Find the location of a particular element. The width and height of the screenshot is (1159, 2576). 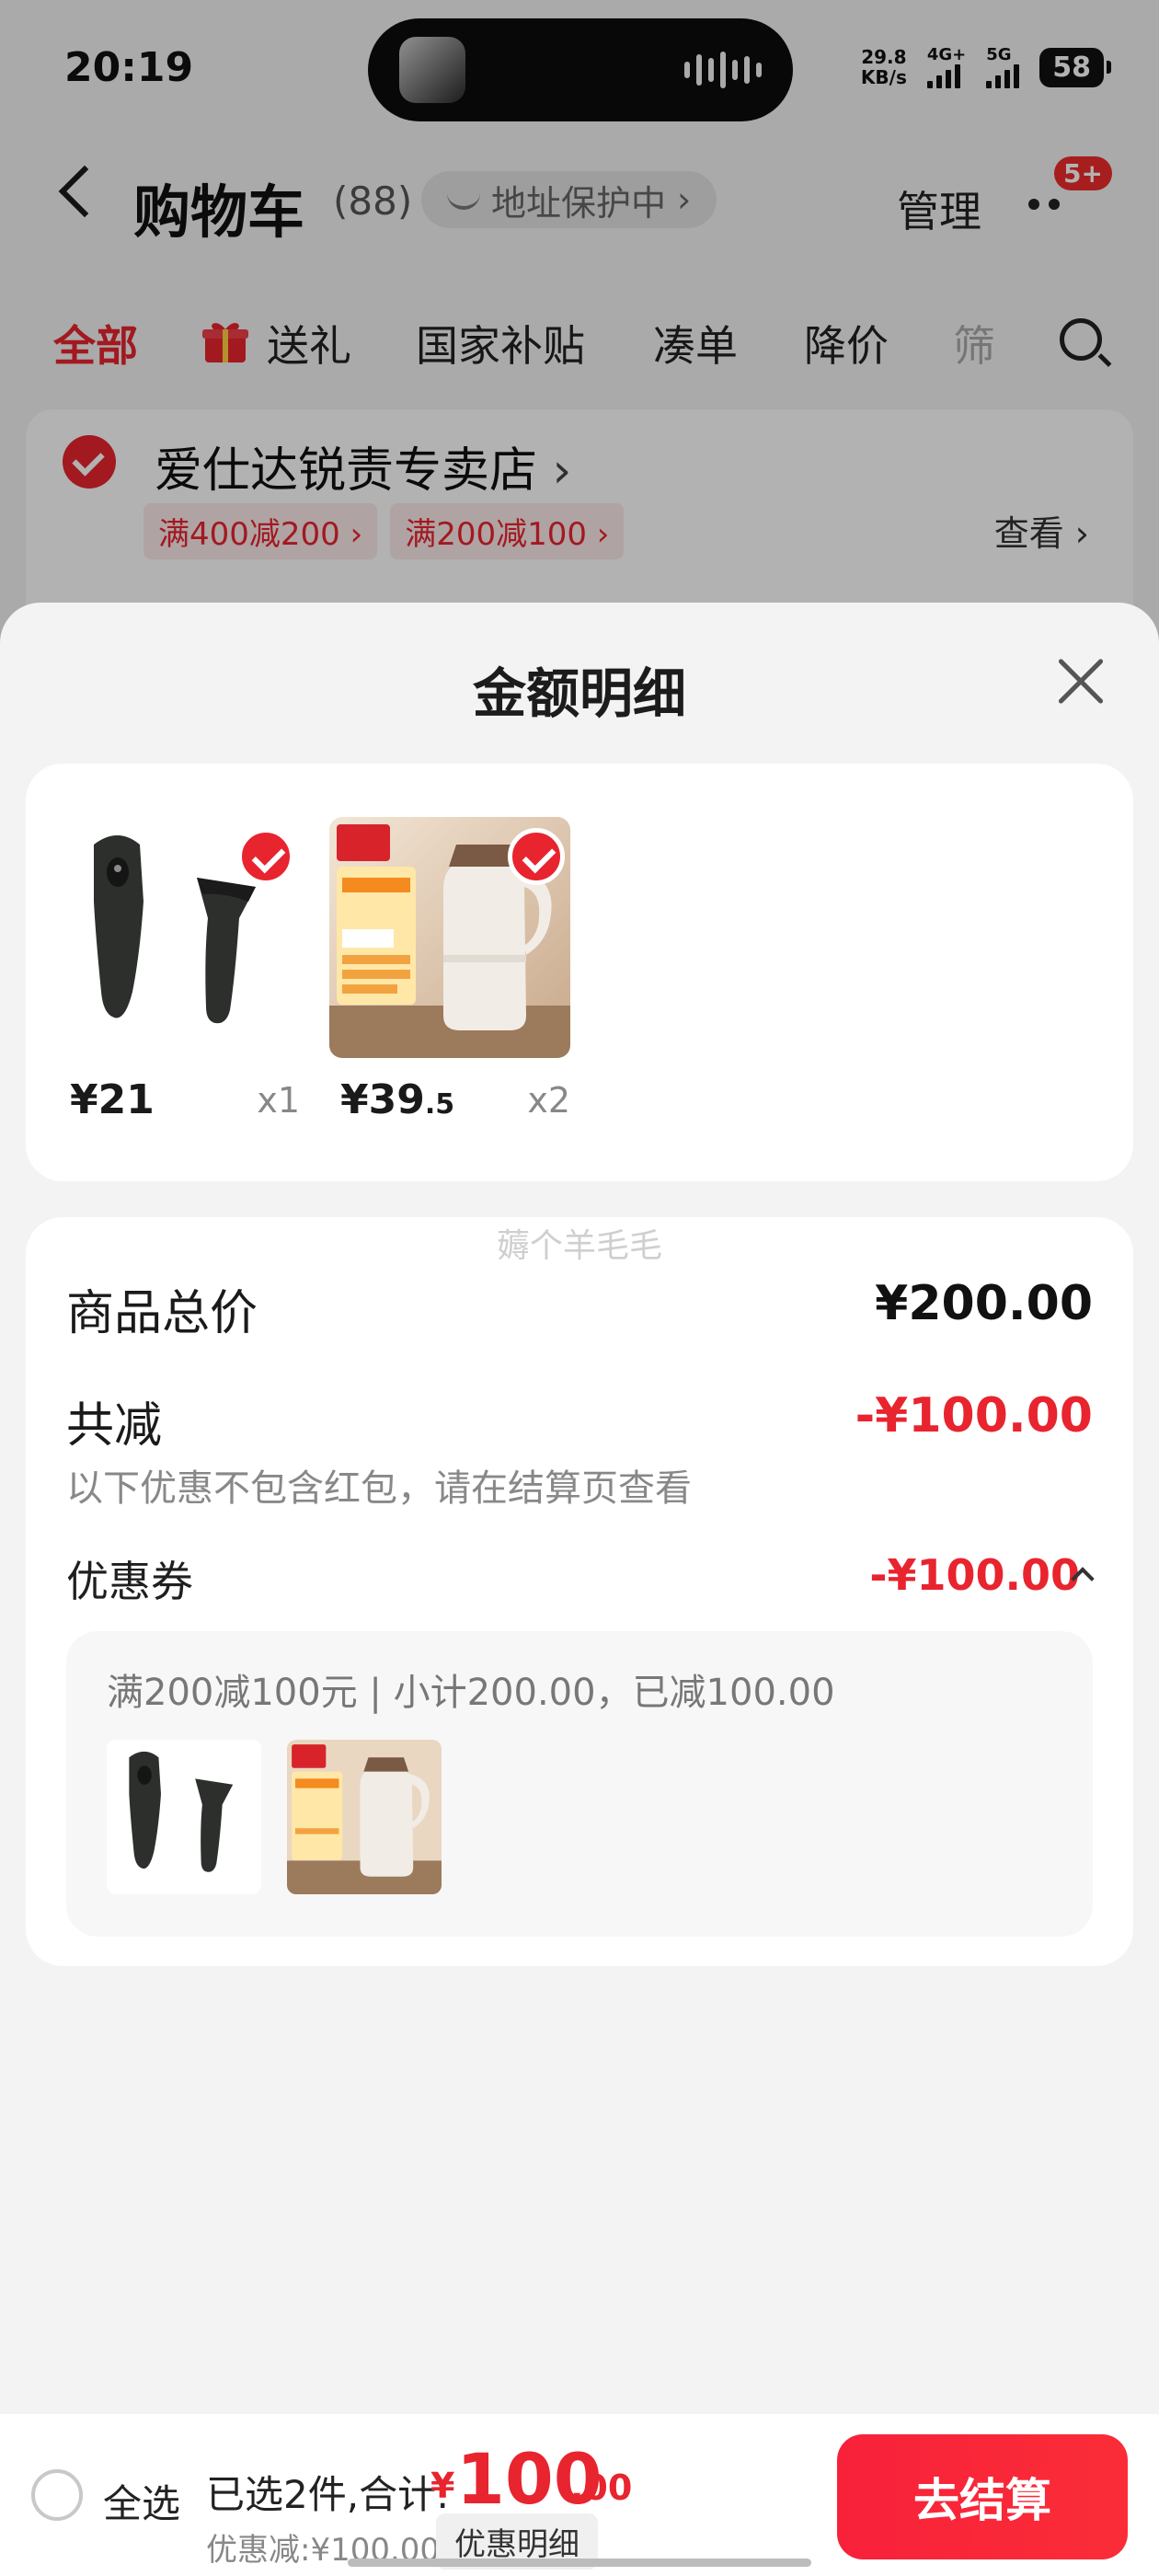

item-price: ¥39.5 is located at coordinates (397, 1099).